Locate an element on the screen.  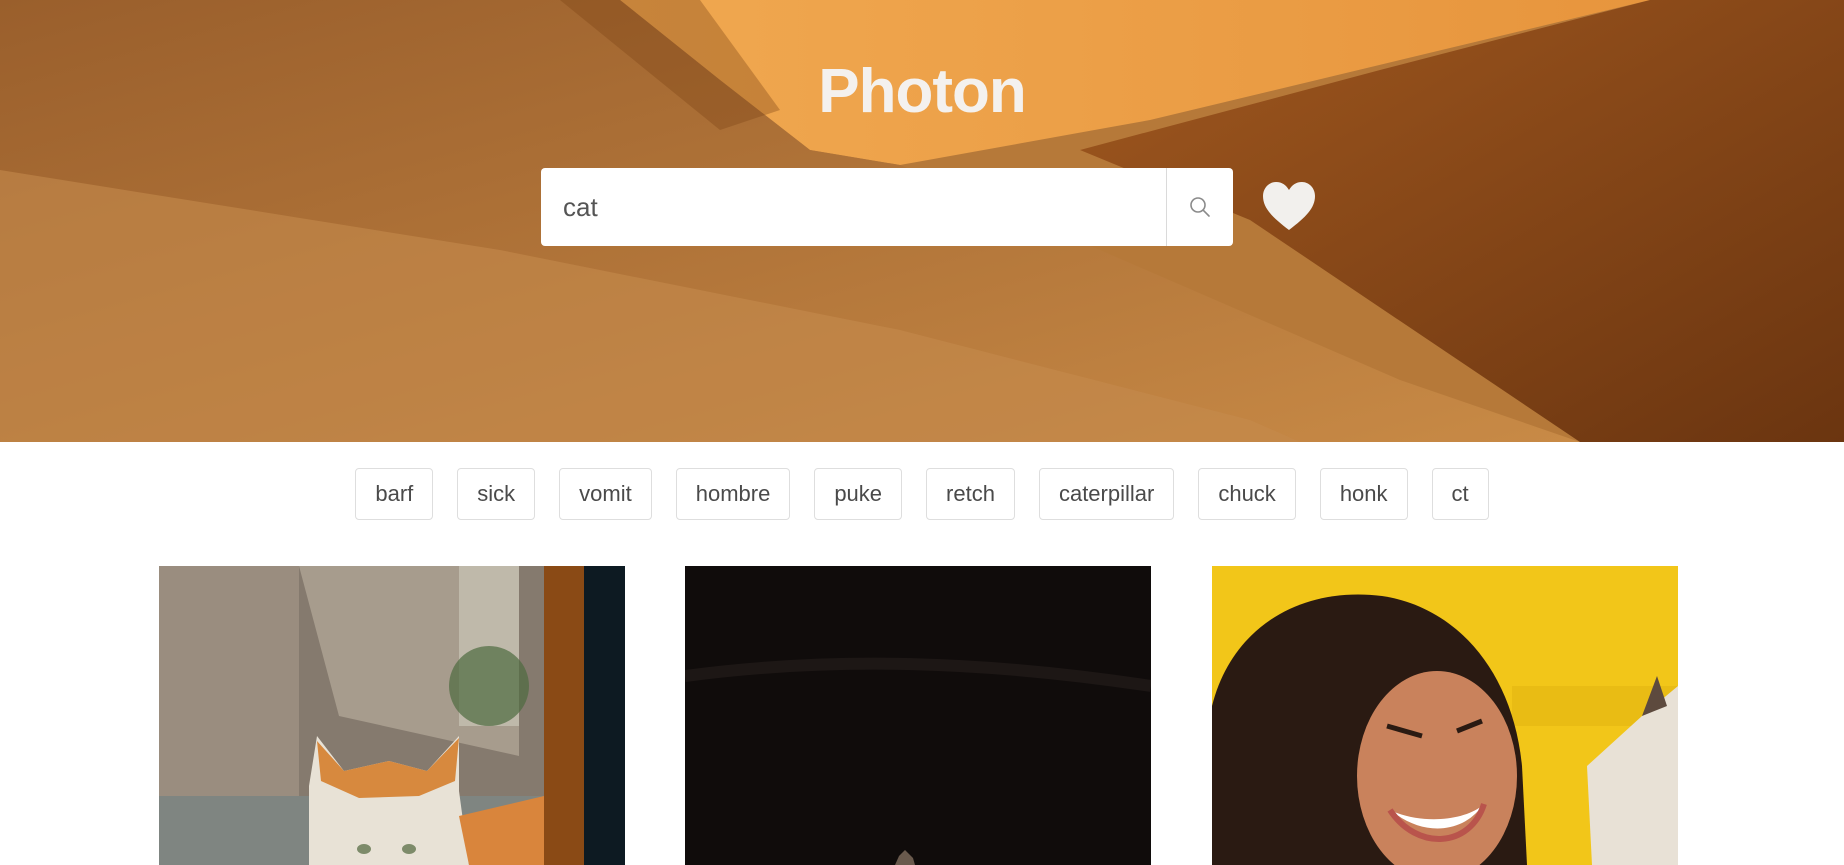
woman-with-cat-image is located at coordinates (1445, 715).